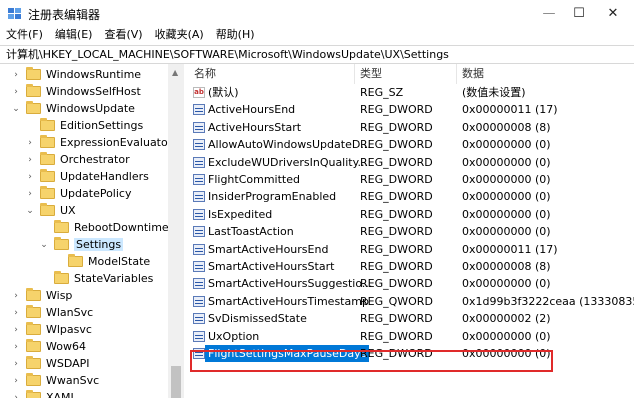 Image resolution: width=634 pixels, height=398 pixels. I want to click on column-header-data: 数据, so click(473, 74).